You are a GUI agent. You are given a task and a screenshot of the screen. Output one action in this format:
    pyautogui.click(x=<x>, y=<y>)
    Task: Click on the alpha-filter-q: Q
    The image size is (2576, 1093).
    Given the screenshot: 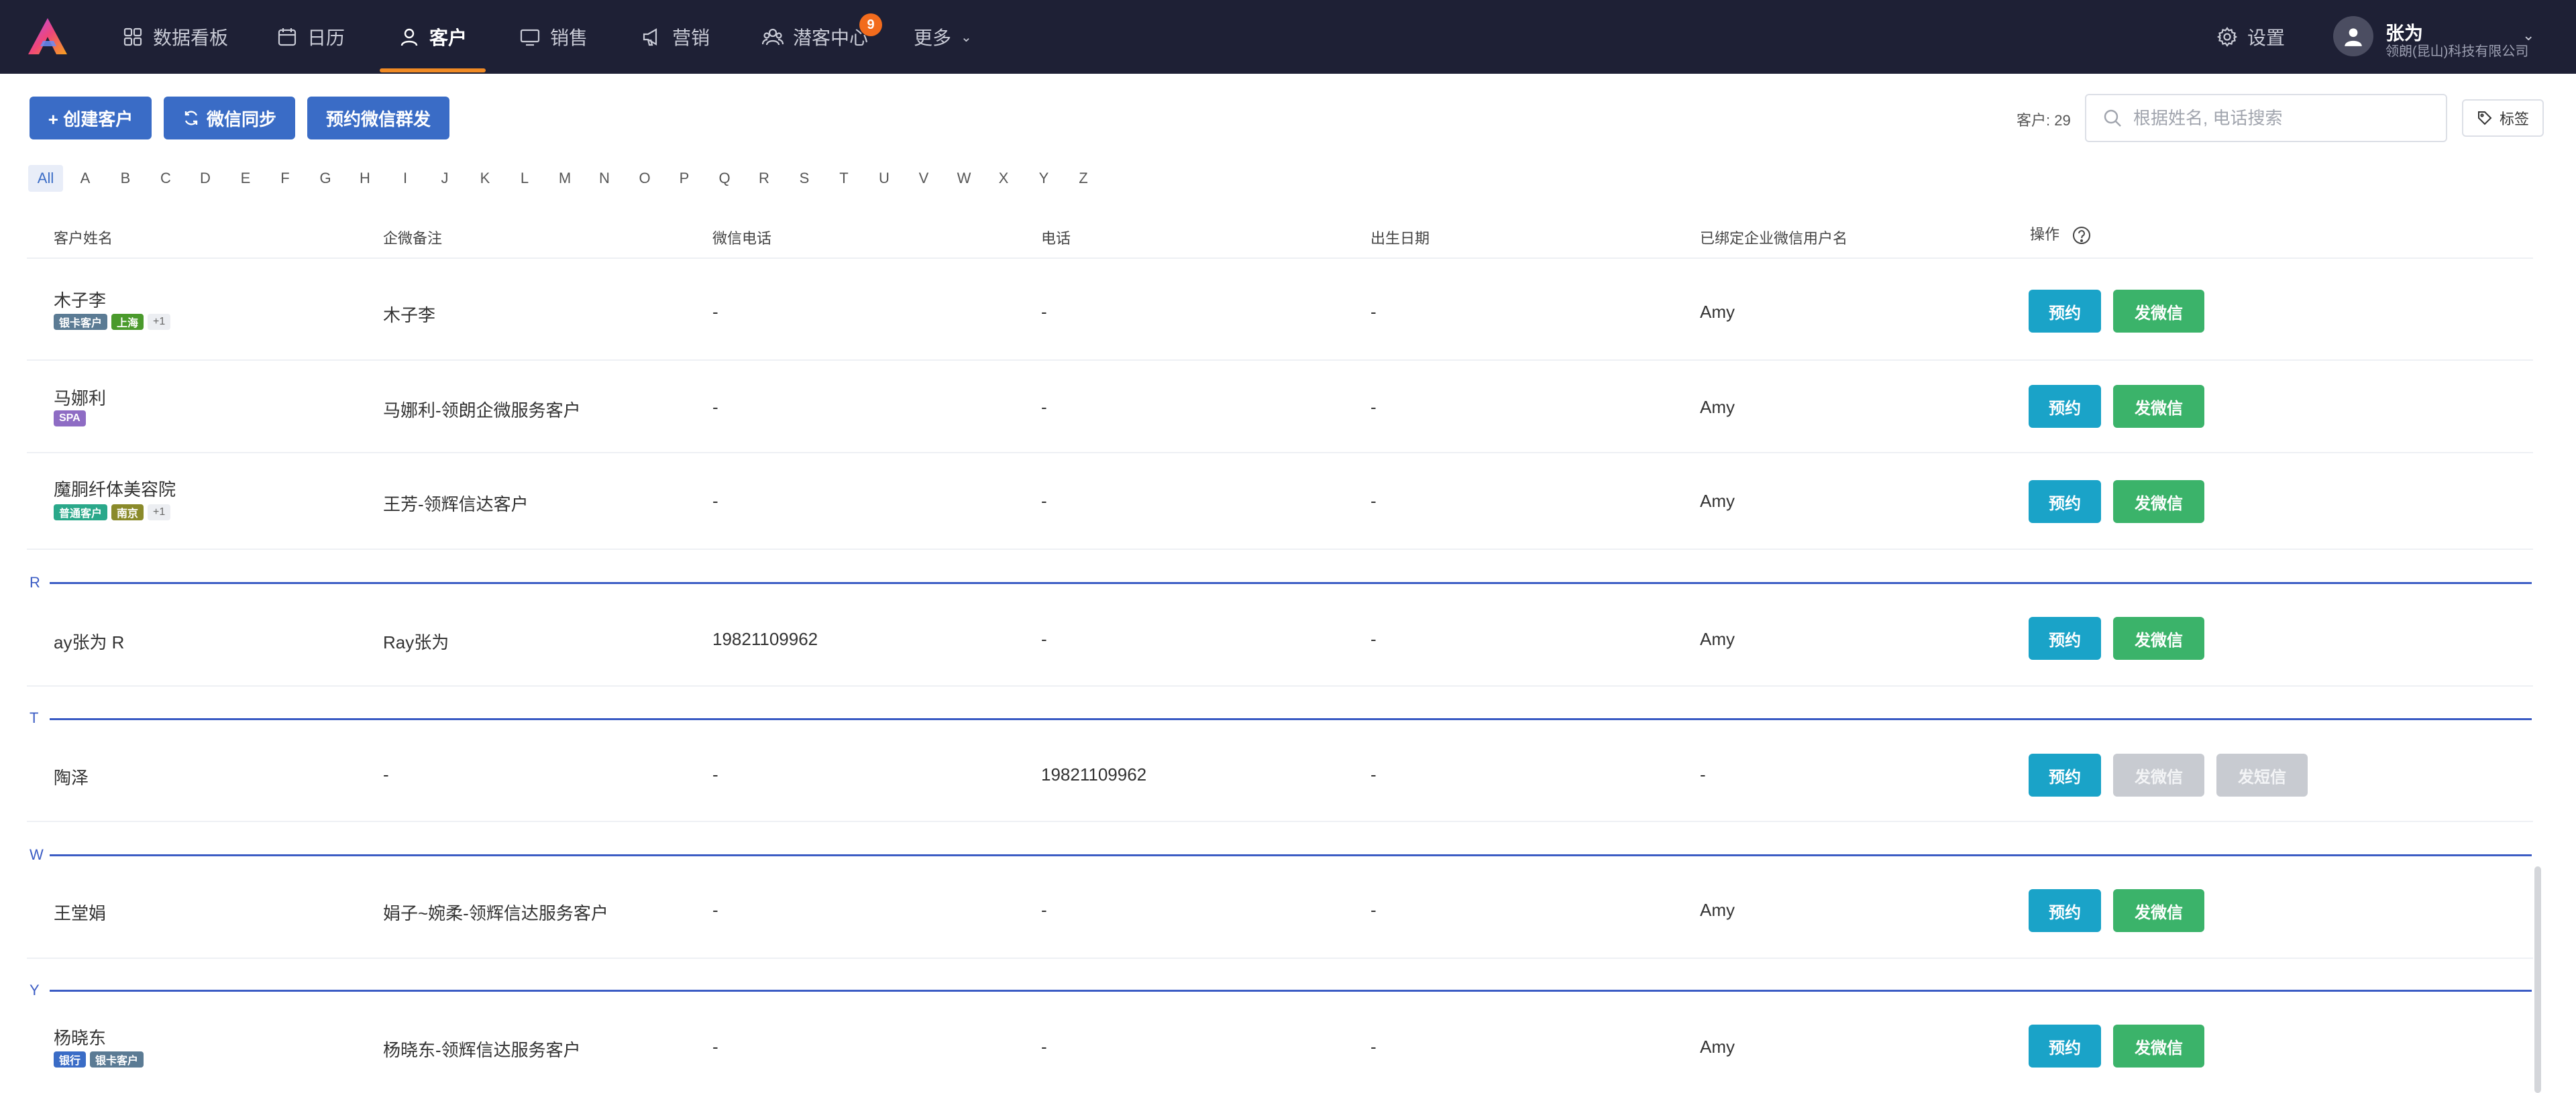 What is the action you would take?
    pyautogui.click(x=724, y=178)
    